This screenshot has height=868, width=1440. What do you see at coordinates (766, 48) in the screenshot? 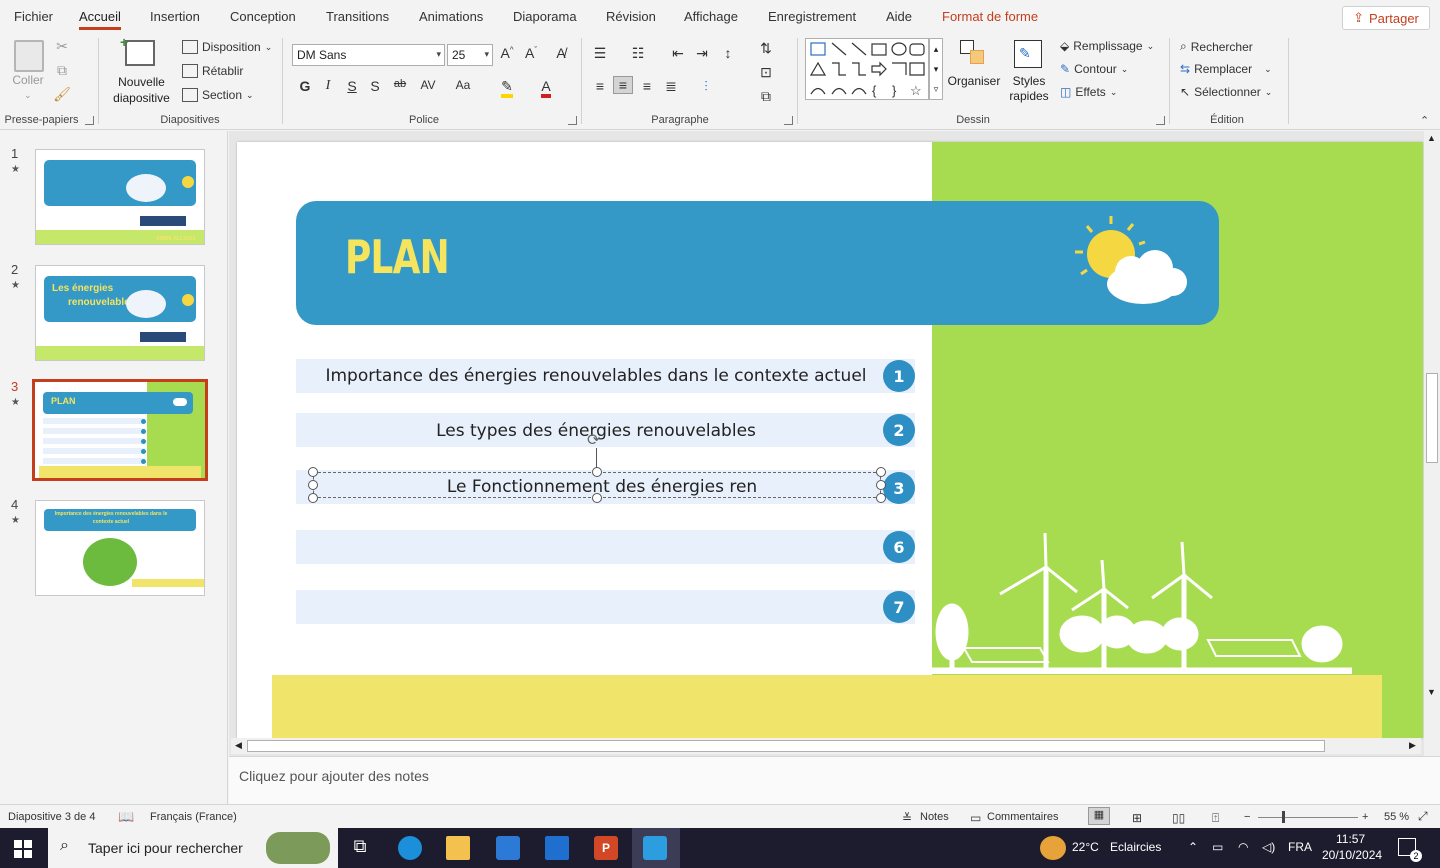
I see `text-direction-icon: ⇅` at bounding box center [766, 48].